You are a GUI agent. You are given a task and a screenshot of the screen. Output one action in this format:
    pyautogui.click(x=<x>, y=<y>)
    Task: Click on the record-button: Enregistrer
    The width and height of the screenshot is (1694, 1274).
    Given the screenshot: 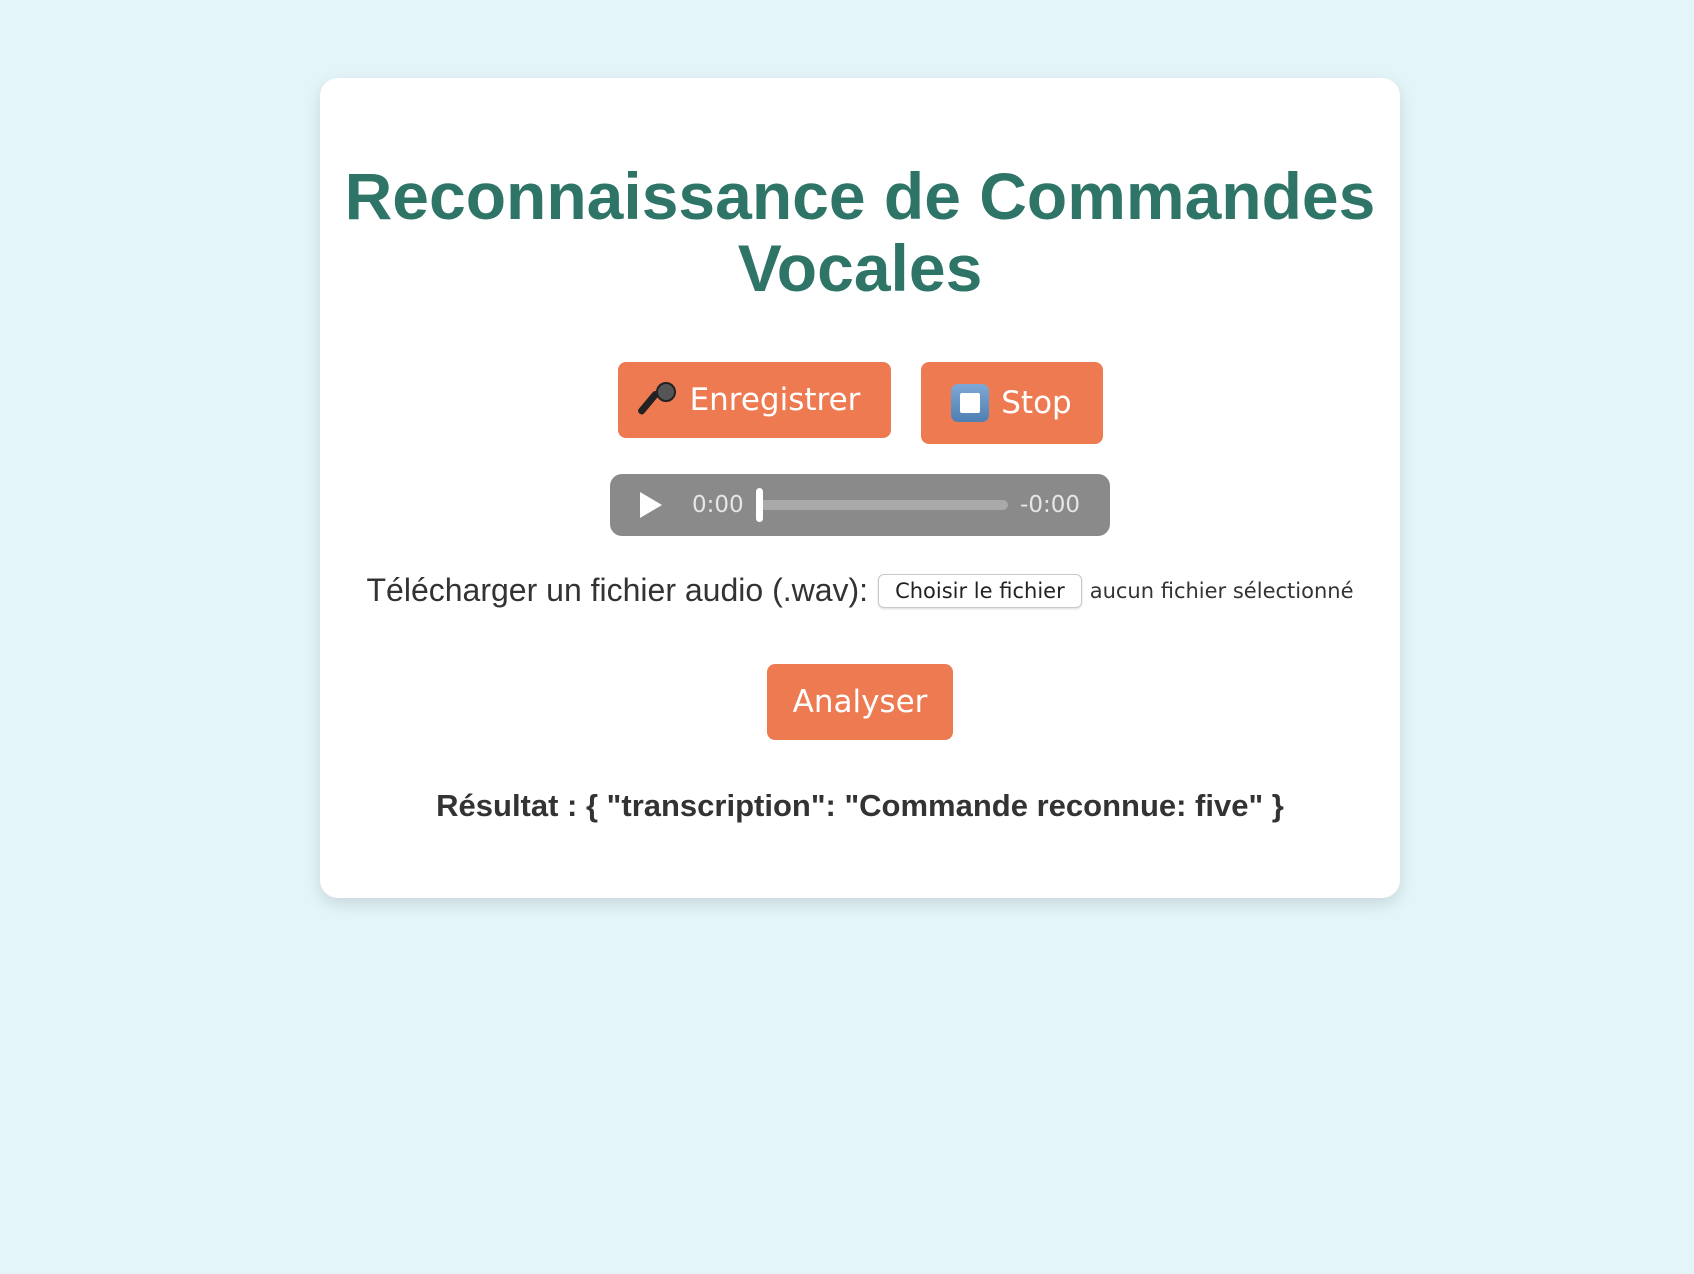 What is the action you would take?
    pyautogui.click(x=754, y=400)
    